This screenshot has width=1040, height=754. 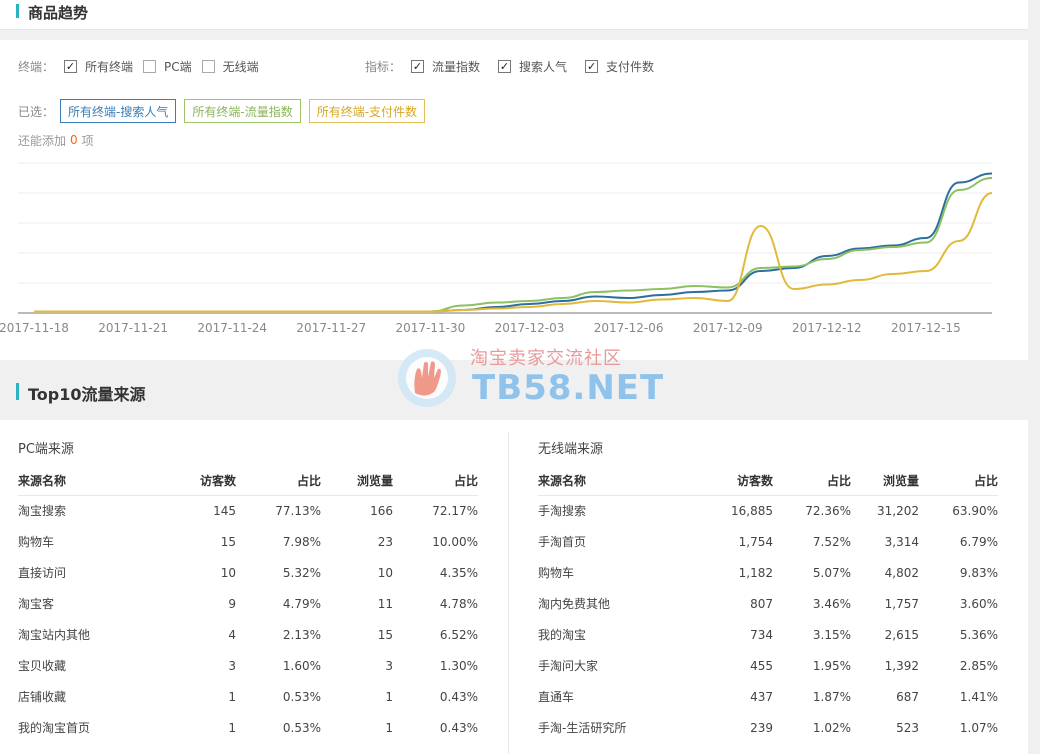 I want to click on value-cell: 16,885, so click(x=752, y=510).